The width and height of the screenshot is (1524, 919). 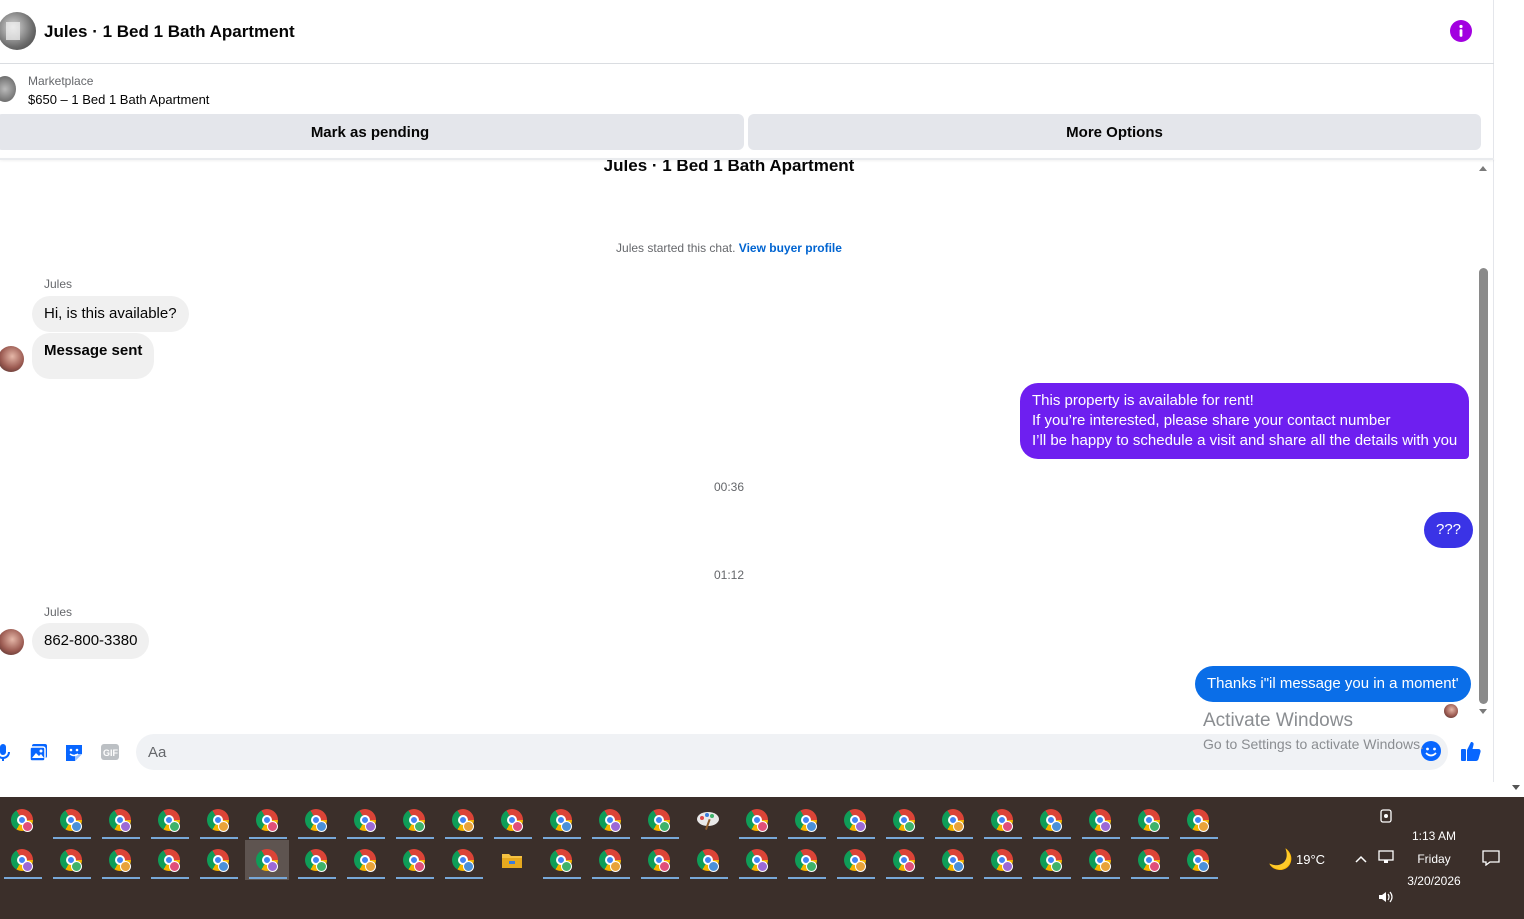 What do you see at coordinates (1483, 711) in the screenshot?
I see `scroll-down-arrow` at bounding box center [1483, 711].